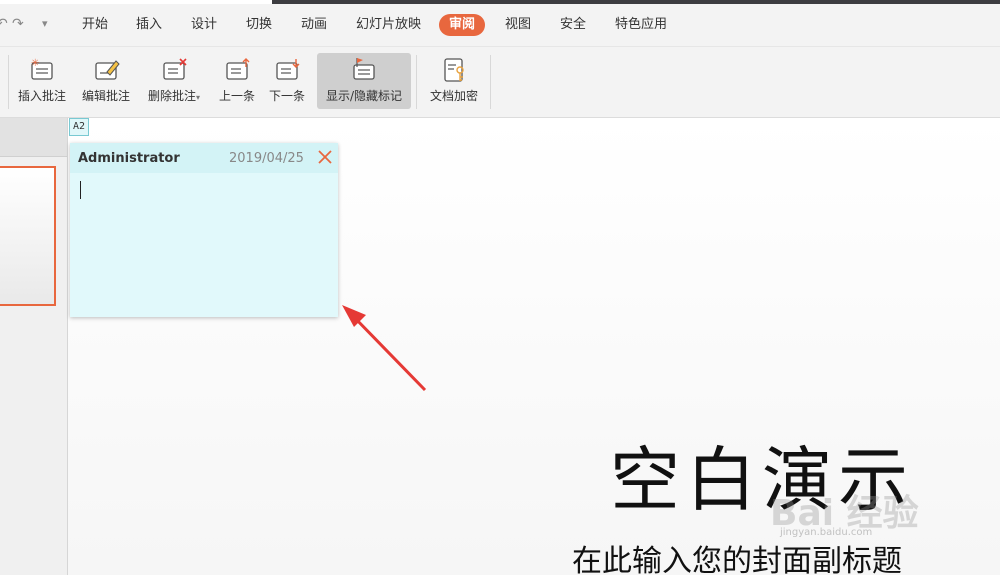 The width and height of the screenshot is (1000, 580). What do you see at coordinates (573, 25) in the screenshot?
I see `tab-security: 安全` at bounding box center [573, 25].